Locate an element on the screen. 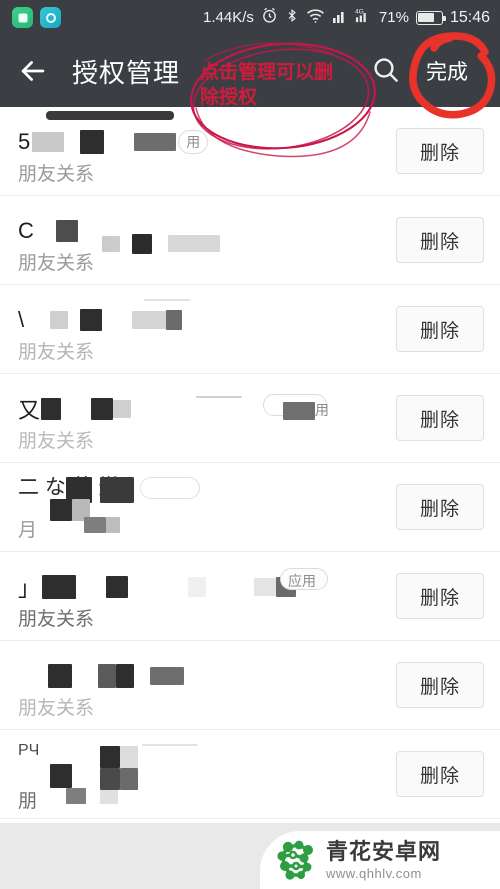 The height and width of the screenshot is (889, 500). svg-text: 4G is located at coordinates (359, 12).